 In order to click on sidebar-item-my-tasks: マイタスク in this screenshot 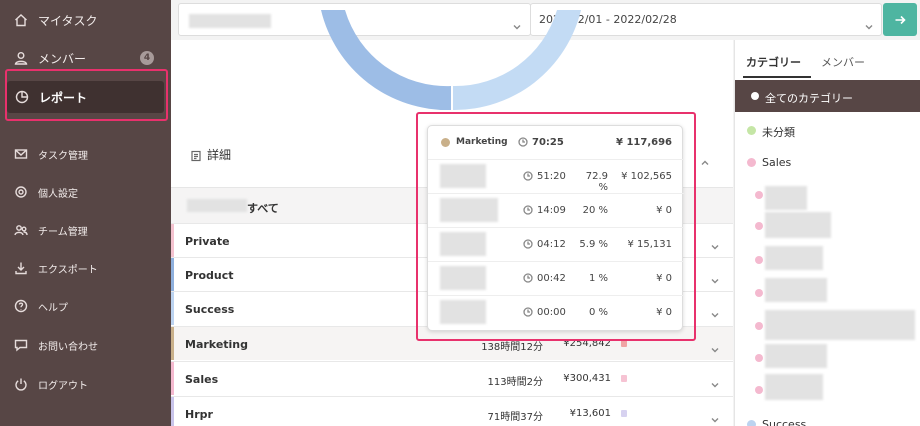, I will do `click(85, 20)`.